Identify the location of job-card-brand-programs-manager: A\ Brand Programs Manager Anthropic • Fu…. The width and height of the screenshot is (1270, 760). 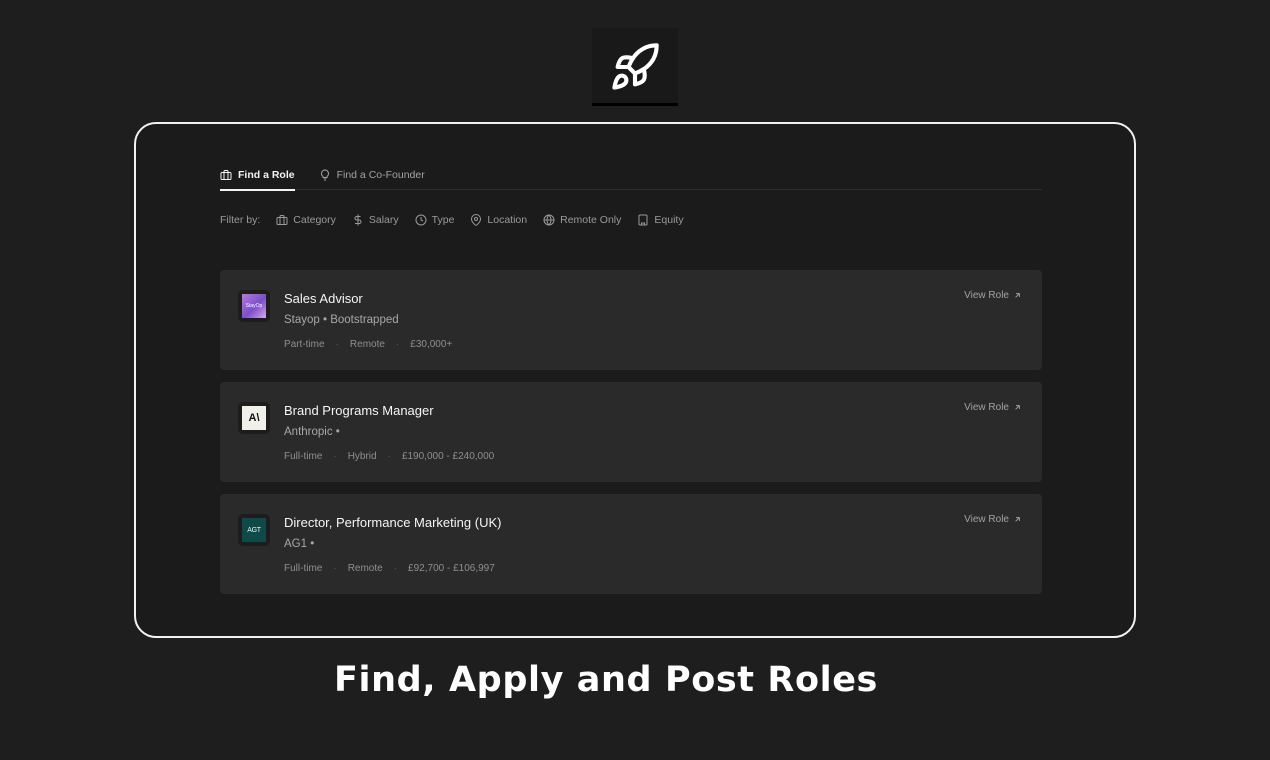
(631, 432).